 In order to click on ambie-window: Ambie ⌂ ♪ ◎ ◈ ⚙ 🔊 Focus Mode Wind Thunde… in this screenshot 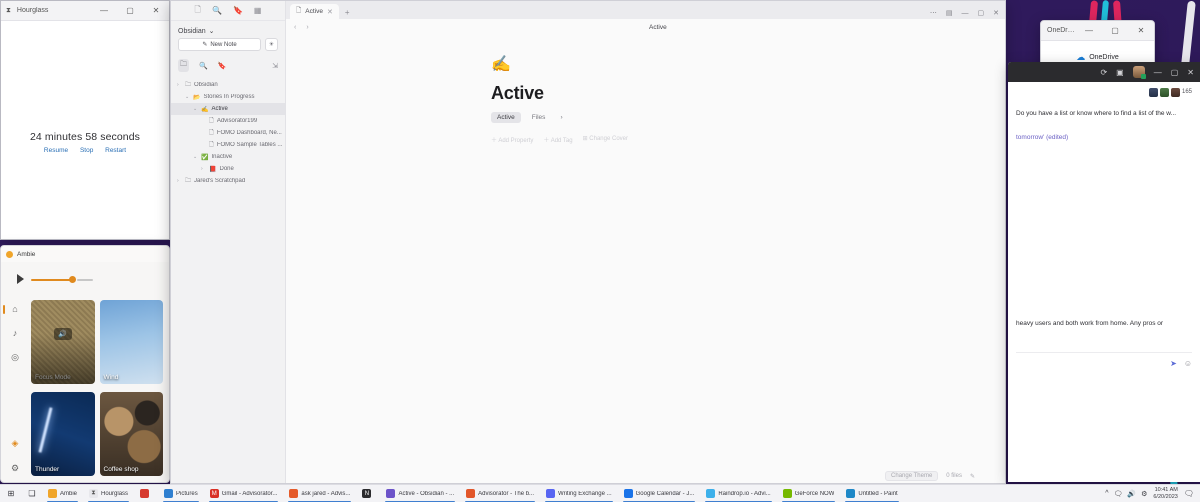, I will do `click(85, 364)`.